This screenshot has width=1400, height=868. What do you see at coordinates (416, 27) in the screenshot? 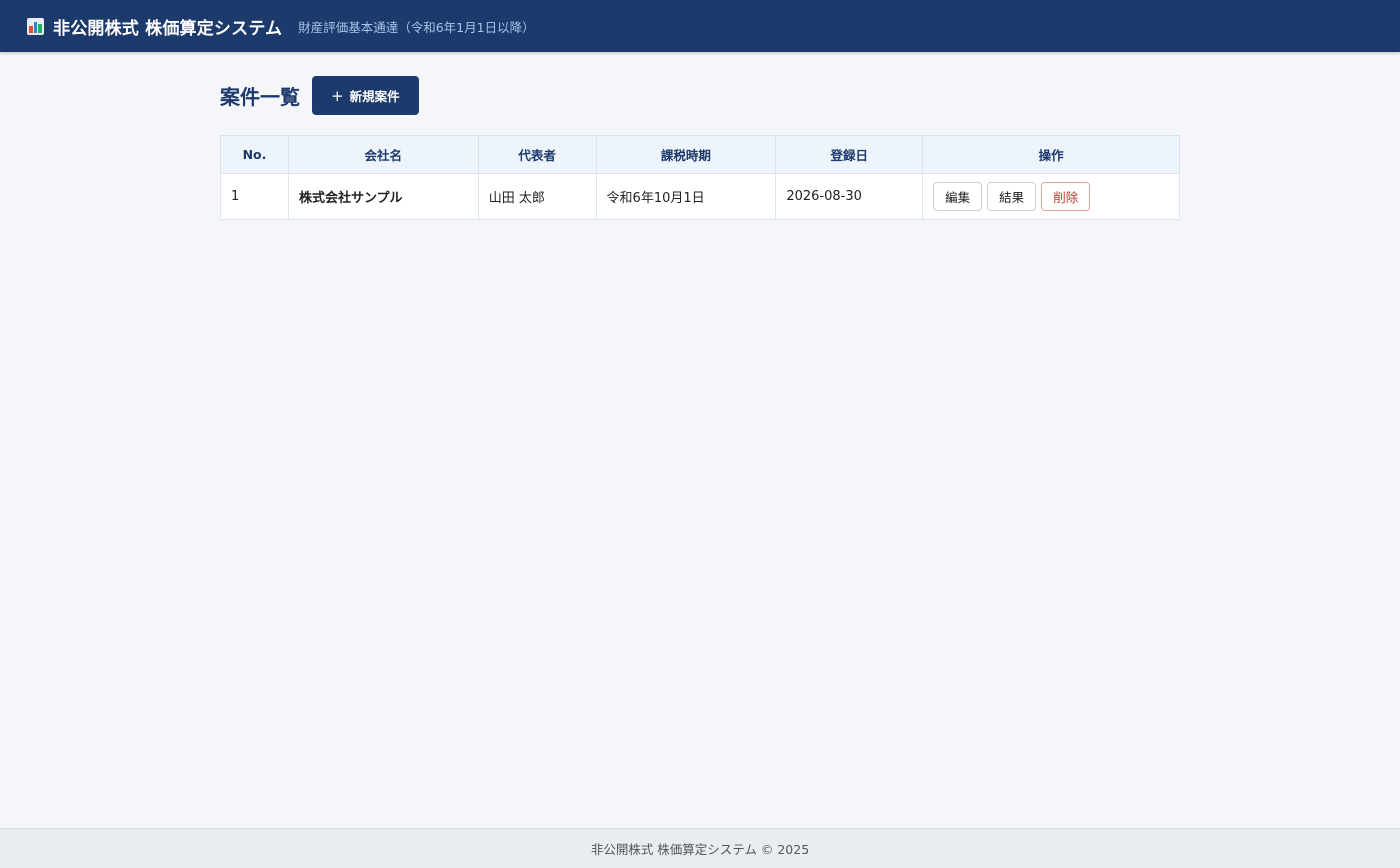
I see `app-subtitle: 財産評価基本通達（令和6年1月1日以降）` at bounding box center [416, 27].